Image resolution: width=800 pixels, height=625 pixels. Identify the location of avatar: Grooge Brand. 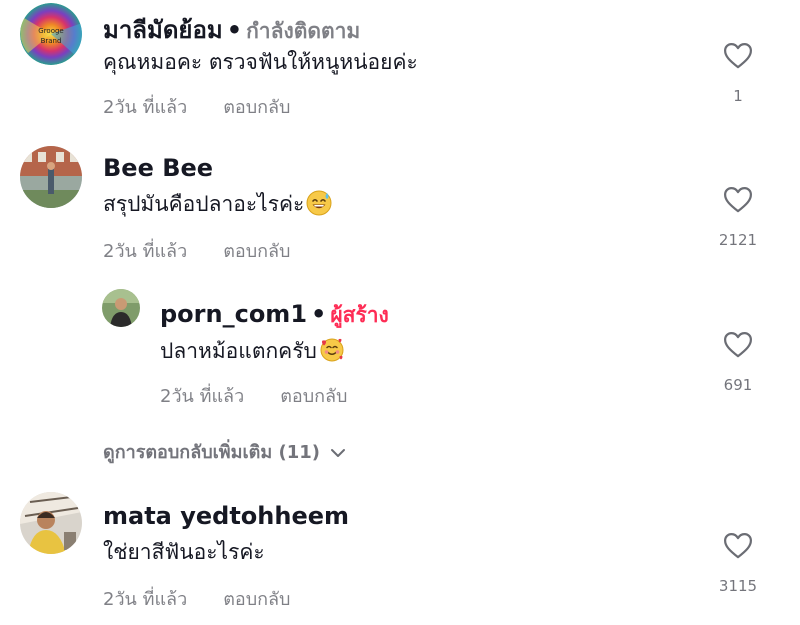
(51, 34).